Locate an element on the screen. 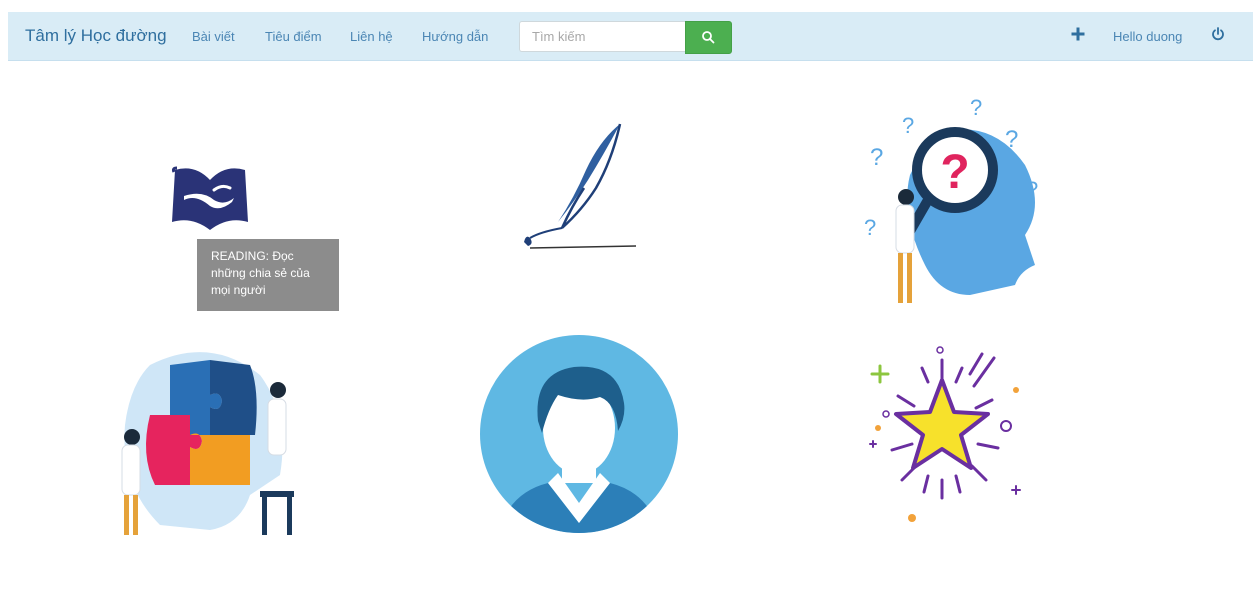 The image size is (1253, 606). search-icon is located at coordinates (708, 37).